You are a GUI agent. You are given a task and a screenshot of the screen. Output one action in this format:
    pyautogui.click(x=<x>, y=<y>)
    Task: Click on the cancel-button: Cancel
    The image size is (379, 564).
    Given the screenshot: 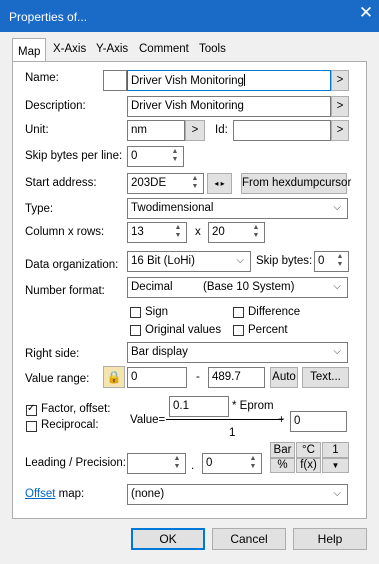 What is the action you would take?
    pyautogui.click(x=249, y=539)
    